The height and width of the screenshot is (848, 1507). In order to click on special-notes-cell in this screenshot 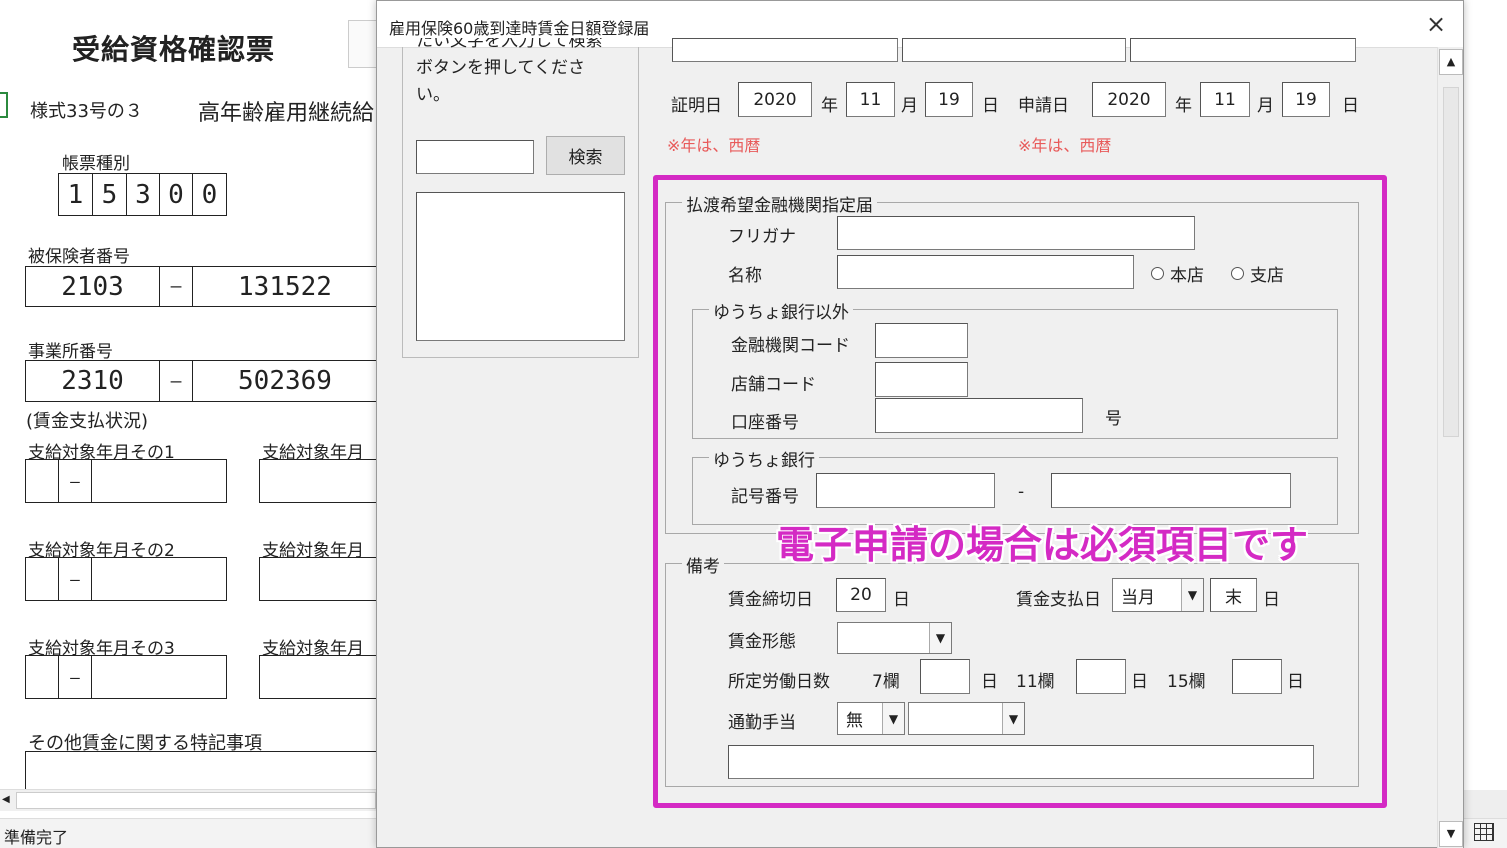, I will do `click(205, 770)`.